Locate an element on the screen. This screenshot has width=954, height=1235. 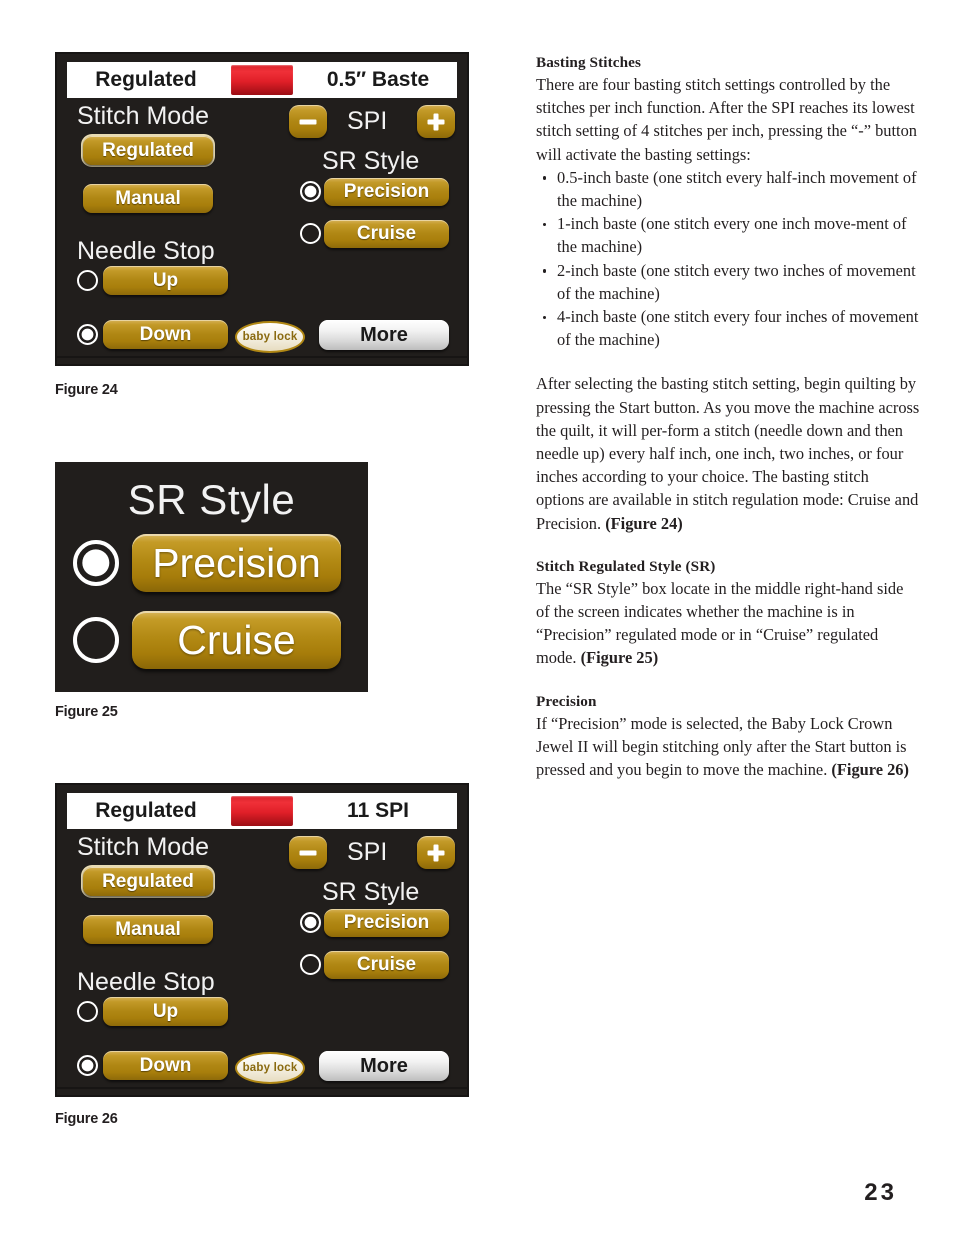
figure-24-caption: Figure 24 is located at coordinates (86, 390).